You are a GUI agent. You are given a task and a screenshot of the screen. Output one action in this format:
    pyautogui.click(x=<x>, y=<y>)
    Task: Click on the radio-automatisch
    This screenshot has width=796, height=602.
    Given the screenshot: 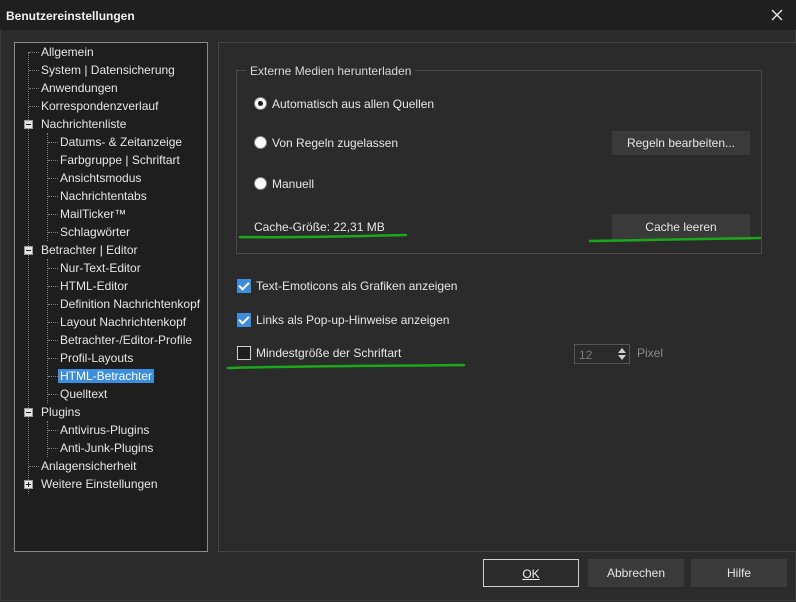 What is the action you would take?
    pyautogui.click(x=260, y=103)
    